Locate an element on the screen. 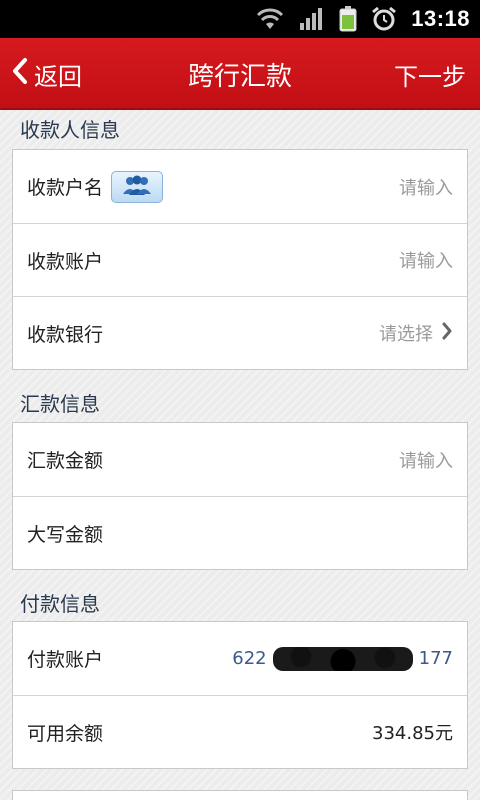  wifi-icon is located at coordinates (270, 19).